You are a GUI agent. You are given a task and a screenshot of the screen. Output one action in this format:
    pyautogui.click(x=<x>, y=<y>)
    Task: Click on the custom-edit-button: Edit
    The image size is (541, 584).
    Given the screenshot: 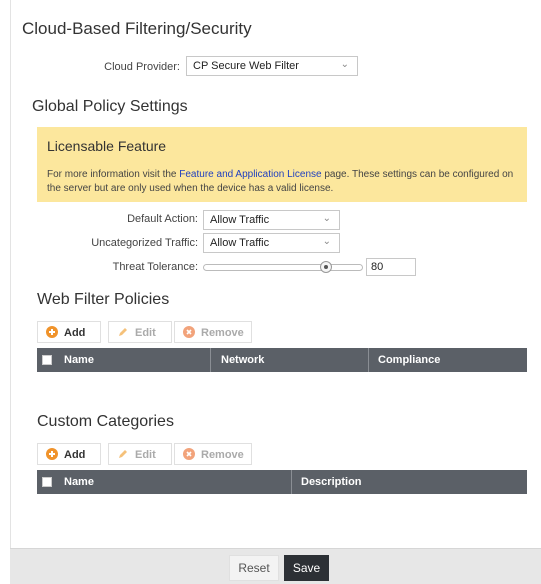 What is the action you would take?
    pyautogui.click(x=140, y=454)
    